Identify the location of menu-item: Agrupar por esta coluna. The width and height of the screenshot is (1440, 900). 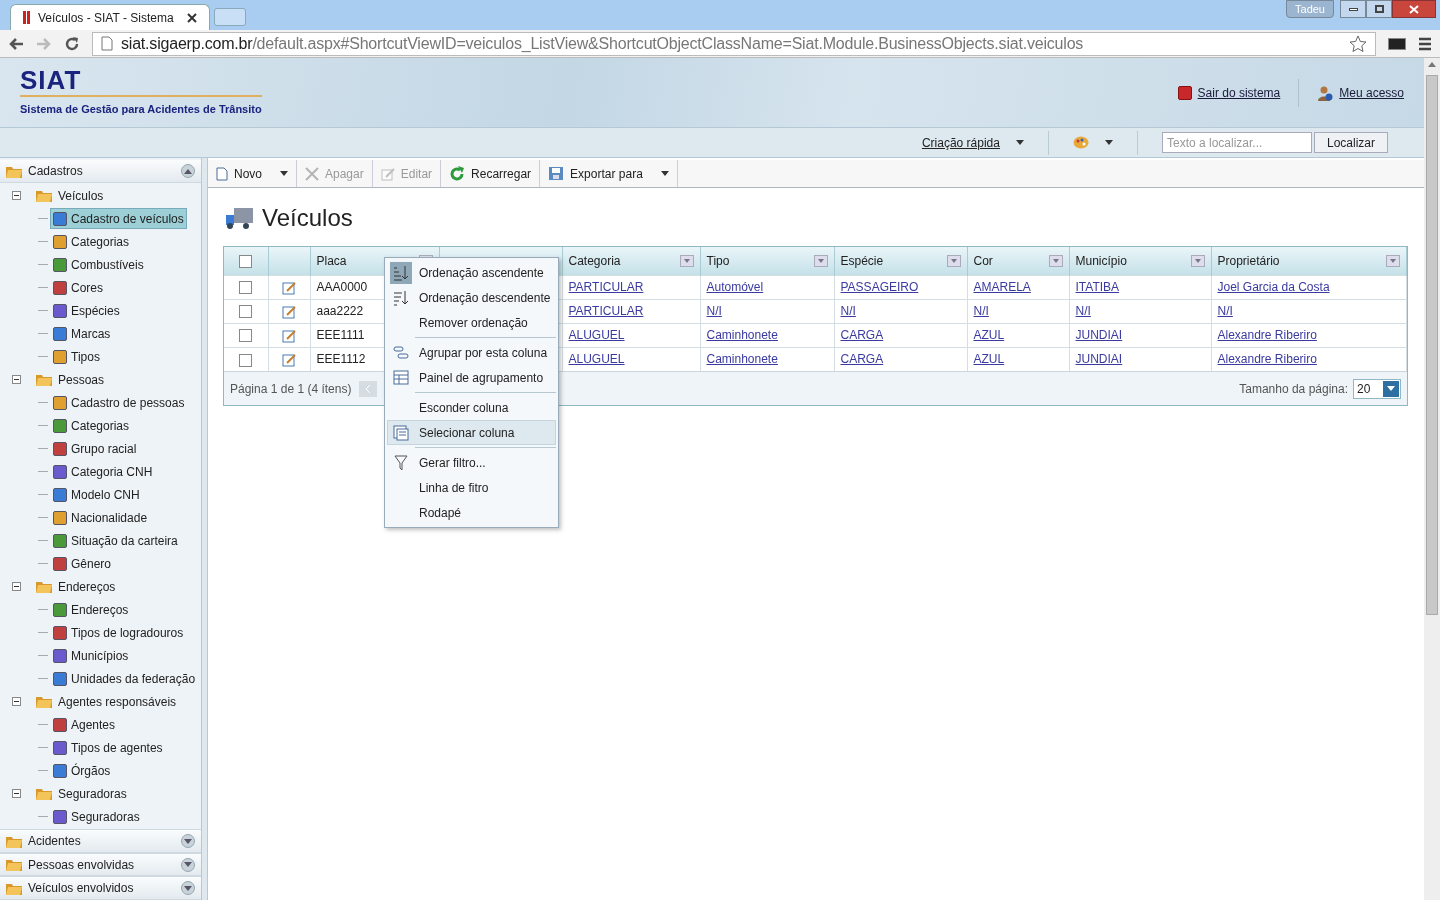
(471, 352).